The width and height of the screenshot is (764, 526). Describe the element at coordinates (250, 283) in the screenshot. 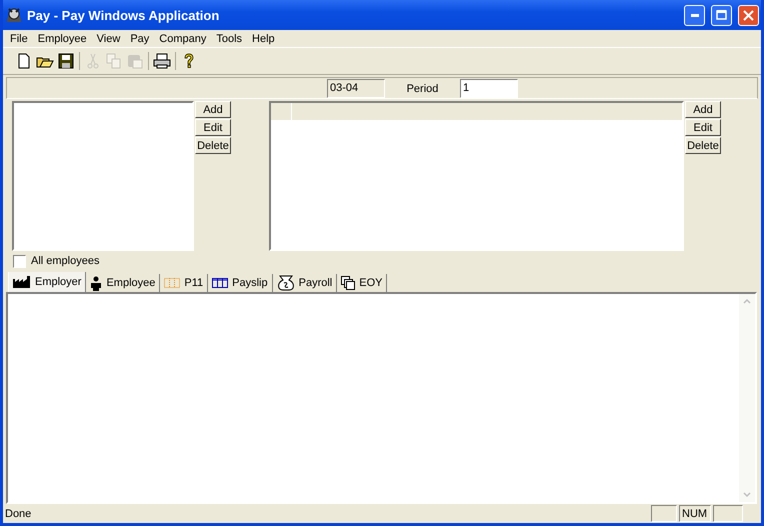

I see `tab-label: Payslip` at that location.